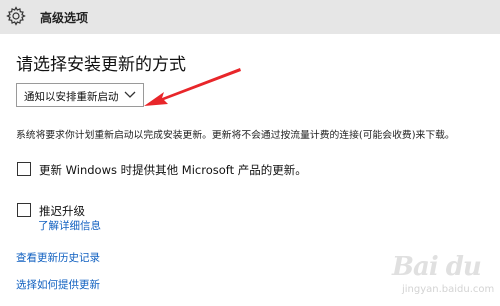 This screenshot has width=500, height=306. I want to click on defer-upgrades-checkbox, so click(24, 210).